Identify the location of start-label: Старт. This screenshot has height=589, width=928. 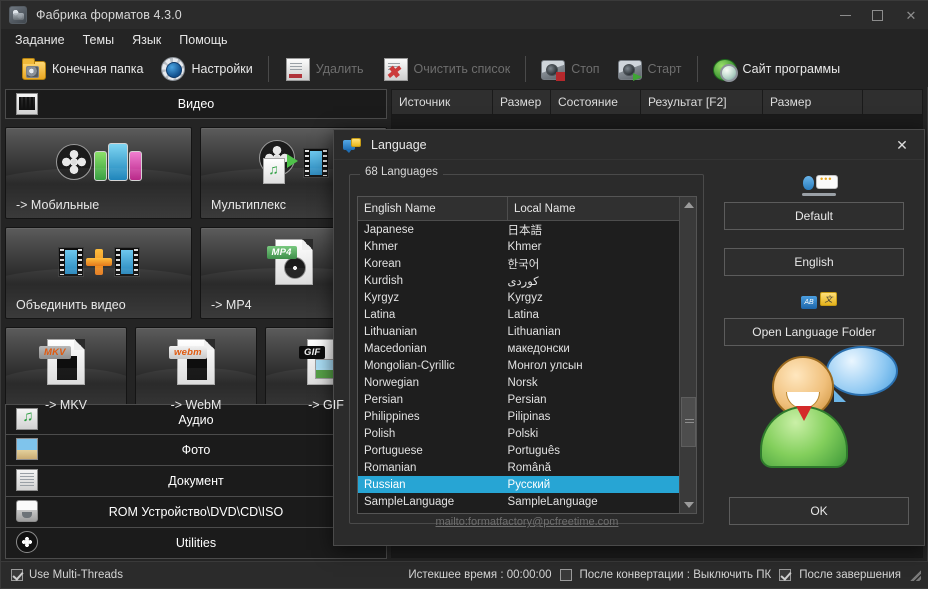
(664, 69).